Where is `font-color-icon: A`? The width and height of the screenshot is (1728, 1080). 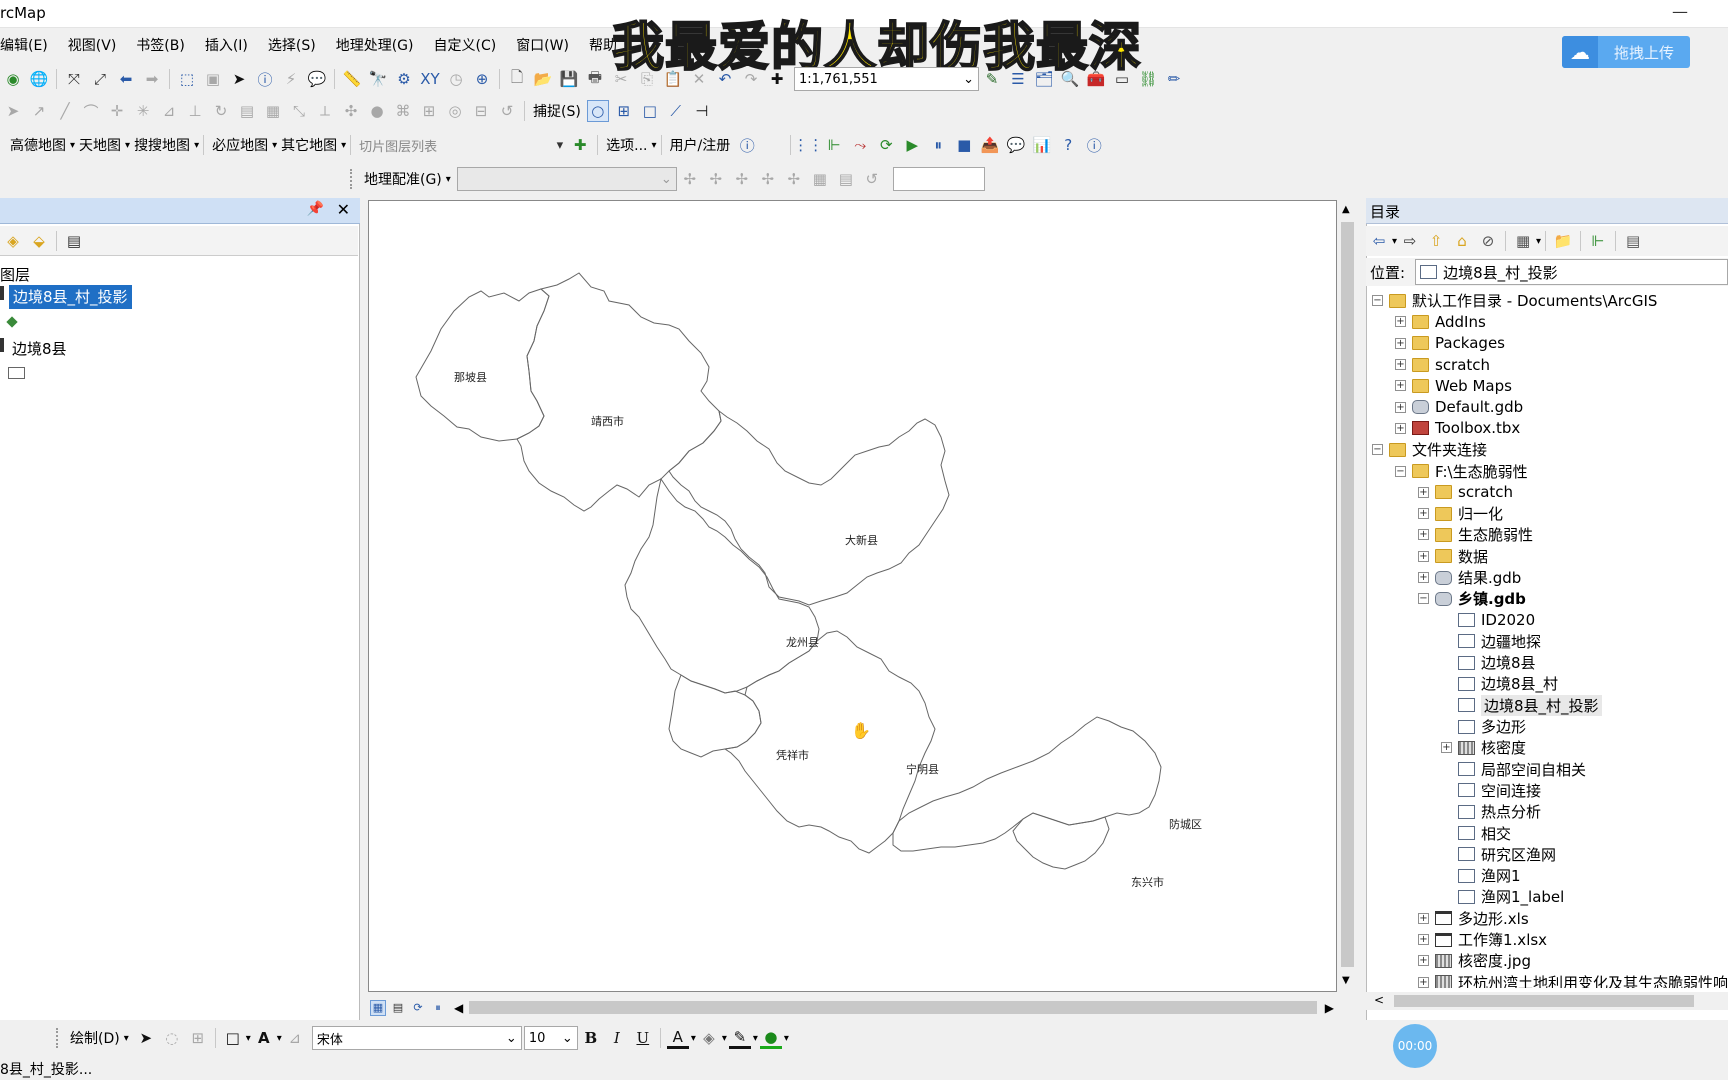 font-color-icon: A is located at coordinates (677, 1038).